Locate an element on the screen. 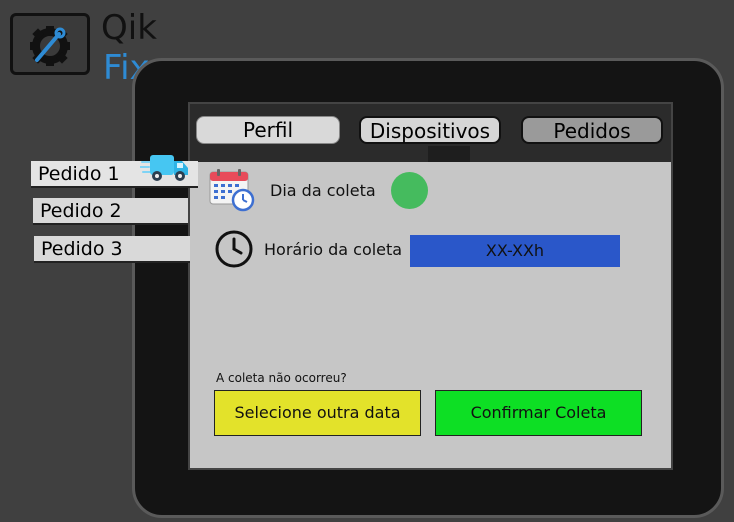 This screenshot has height=522, width=734. pickup-time-label: Horário da coleta is located at coordinates (333, 249).